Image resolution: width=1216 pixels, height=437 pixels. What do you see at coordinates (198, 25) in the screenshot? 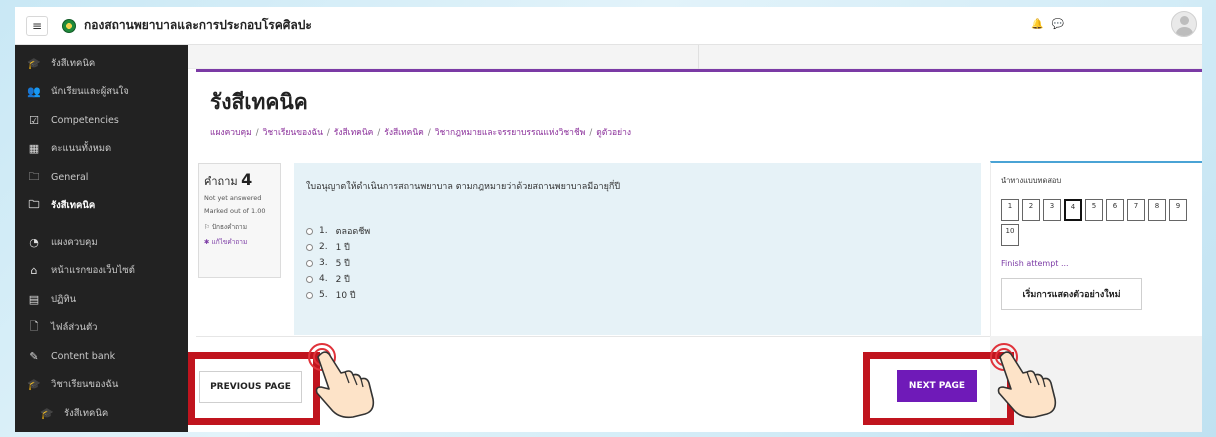
I see `site-name: กองสถานพยาบาลและการประกอบโรคศิลปะ` at bounding box center [198, 25].